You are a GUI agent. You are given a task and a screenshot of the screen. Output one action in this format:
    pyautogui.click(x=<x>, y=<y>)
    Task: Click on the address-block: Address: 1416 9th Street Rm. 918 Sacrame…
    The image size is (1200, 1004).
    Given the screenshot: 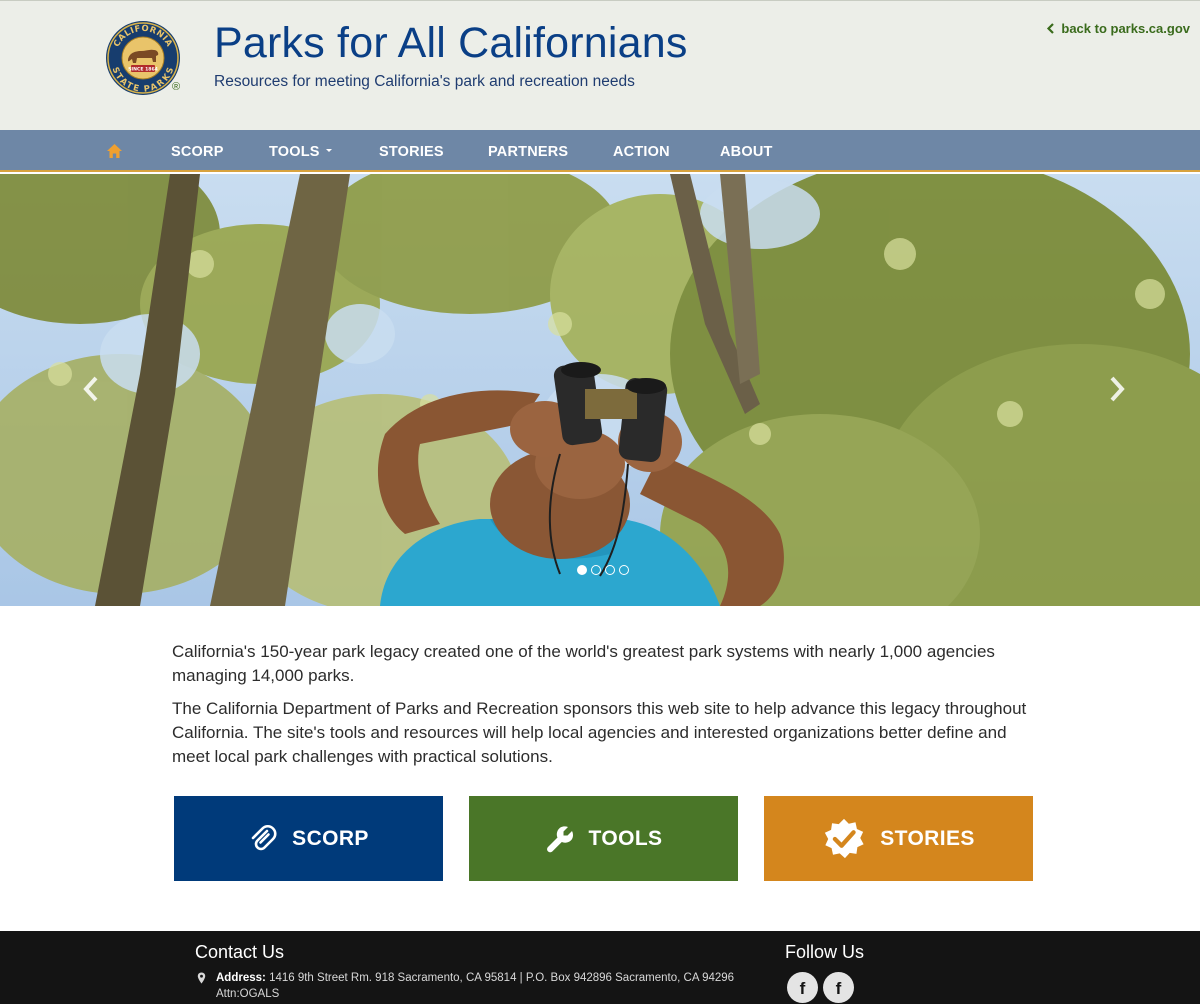 What is the action you would take?
    pyautogui.click(x=477, y=986)
    